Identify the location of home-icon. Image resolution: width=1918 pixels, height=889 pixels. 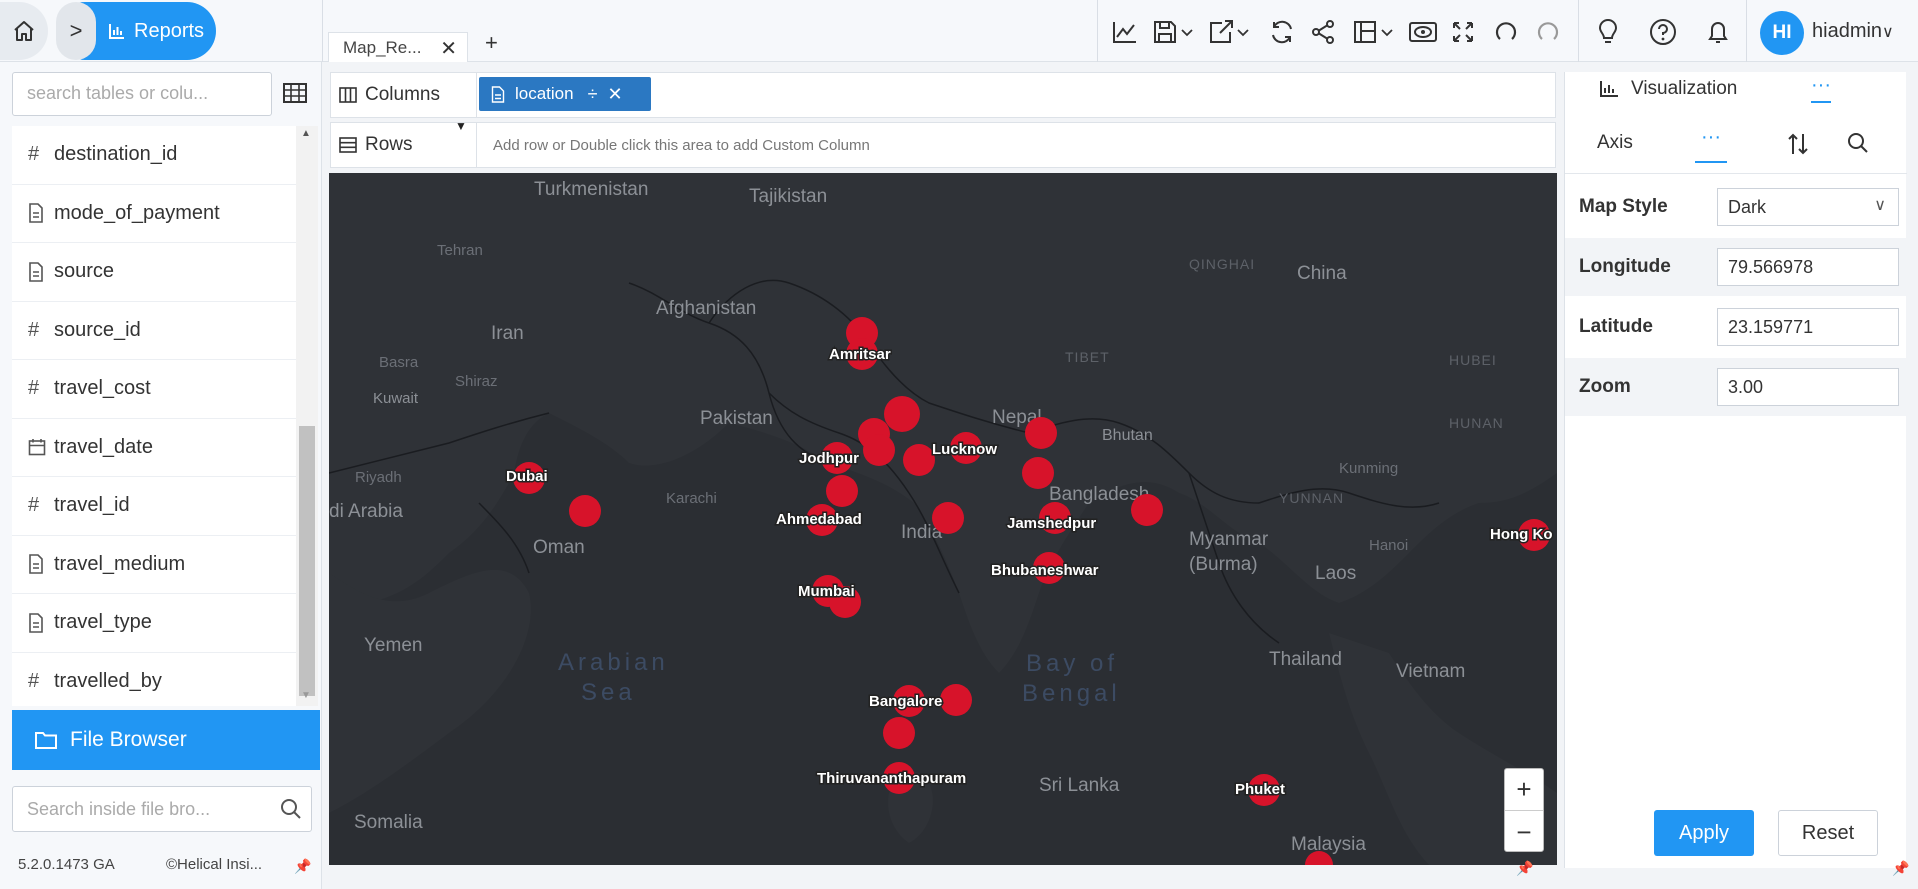
(24, 31).